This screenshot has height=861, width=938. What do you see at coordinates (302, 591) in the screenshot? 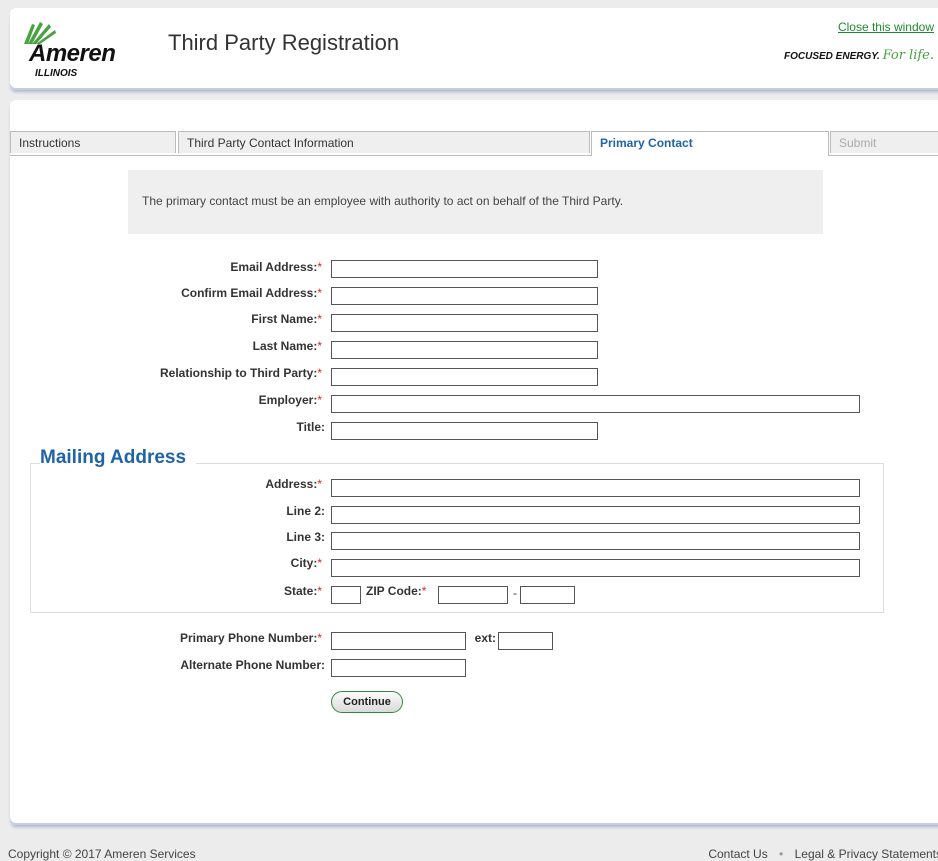
I see `state-label: State:*` at bounding box center [302, 591].